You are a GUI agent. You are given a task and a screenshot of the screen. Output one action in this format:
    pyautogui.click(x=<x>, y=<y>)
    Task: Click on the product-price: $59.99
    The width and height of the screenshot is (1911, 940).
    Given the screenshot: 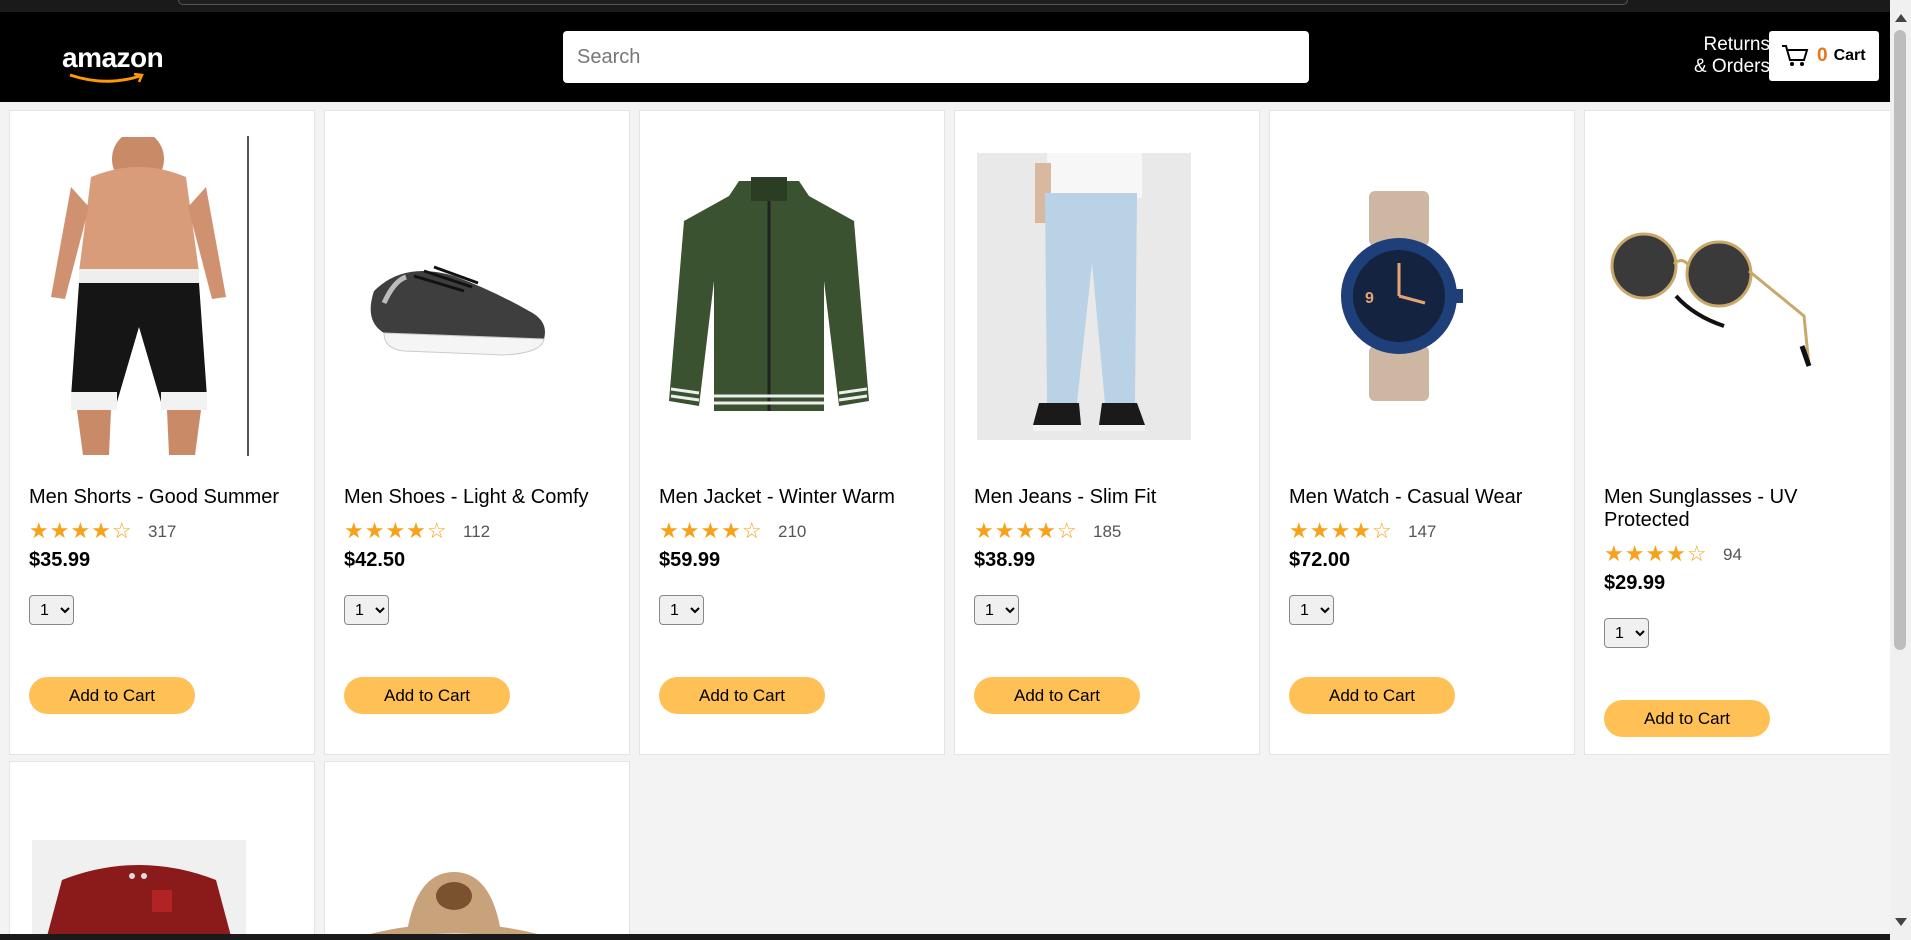 What is the action you would take?
    pyautogui.click(x=690, y=560)
    